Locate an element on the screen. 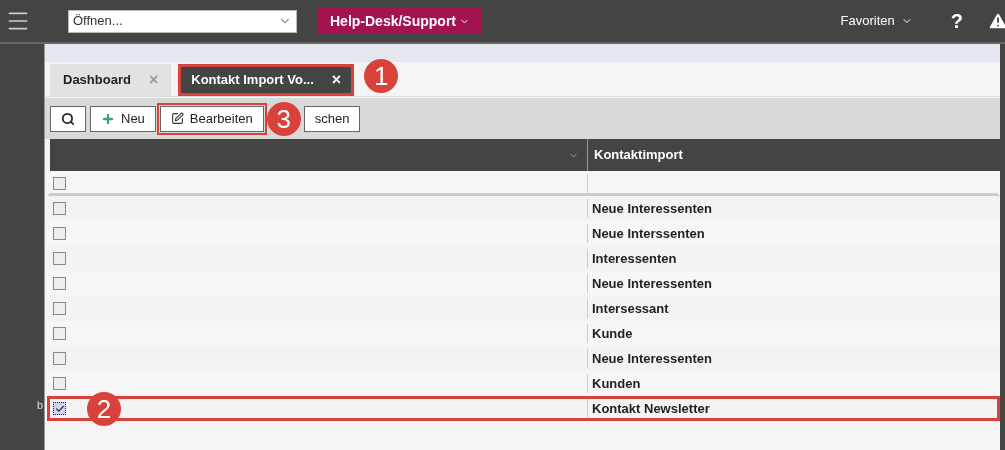 The image size is (1005, 450). toolbar-button: schen is located at coordinates (332, 118).